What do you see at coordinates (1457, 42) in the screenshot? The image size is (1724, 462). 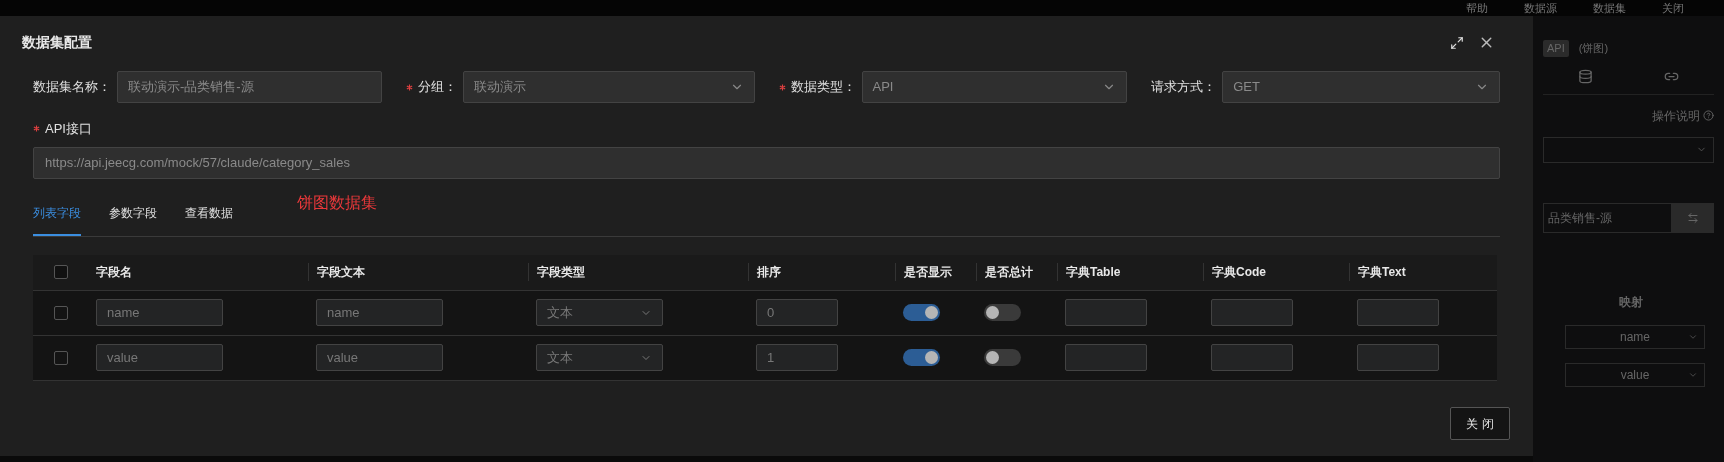 I see `fullscreen-icon` at bounding box center [1457, 42].